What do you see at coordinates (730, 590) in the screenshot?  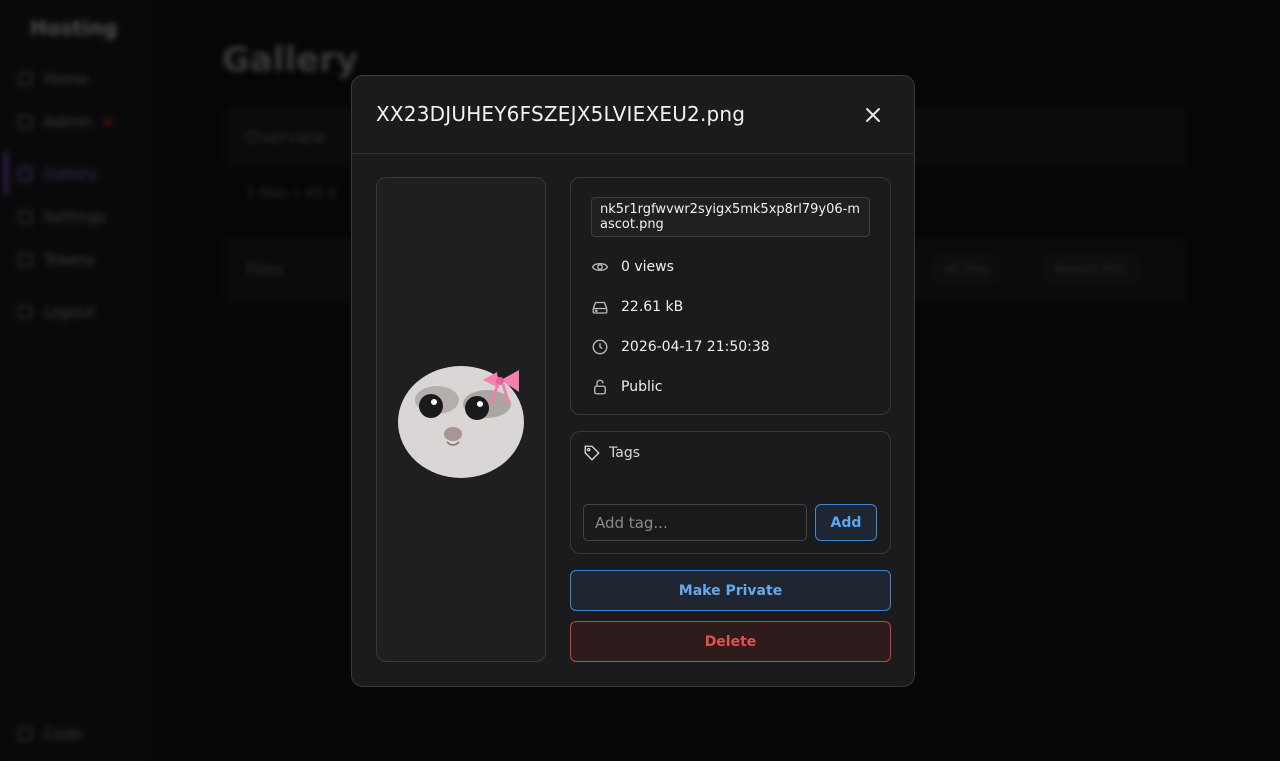 I see `make-private-button: Make Private` at bounding box center [730, 590].